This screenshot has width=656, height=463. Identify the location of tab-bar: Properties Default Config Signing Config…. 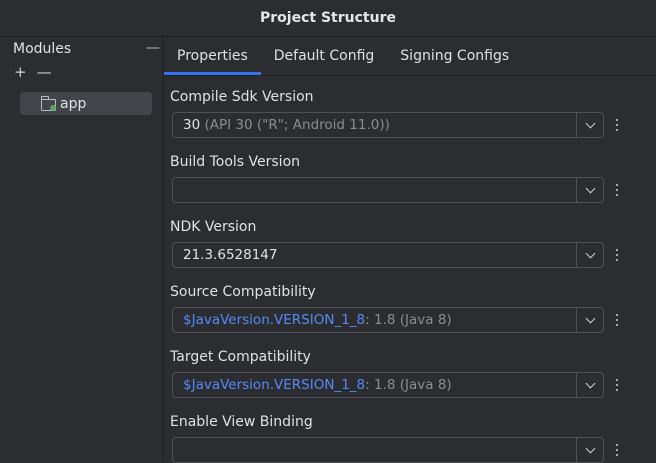
(343, 56).